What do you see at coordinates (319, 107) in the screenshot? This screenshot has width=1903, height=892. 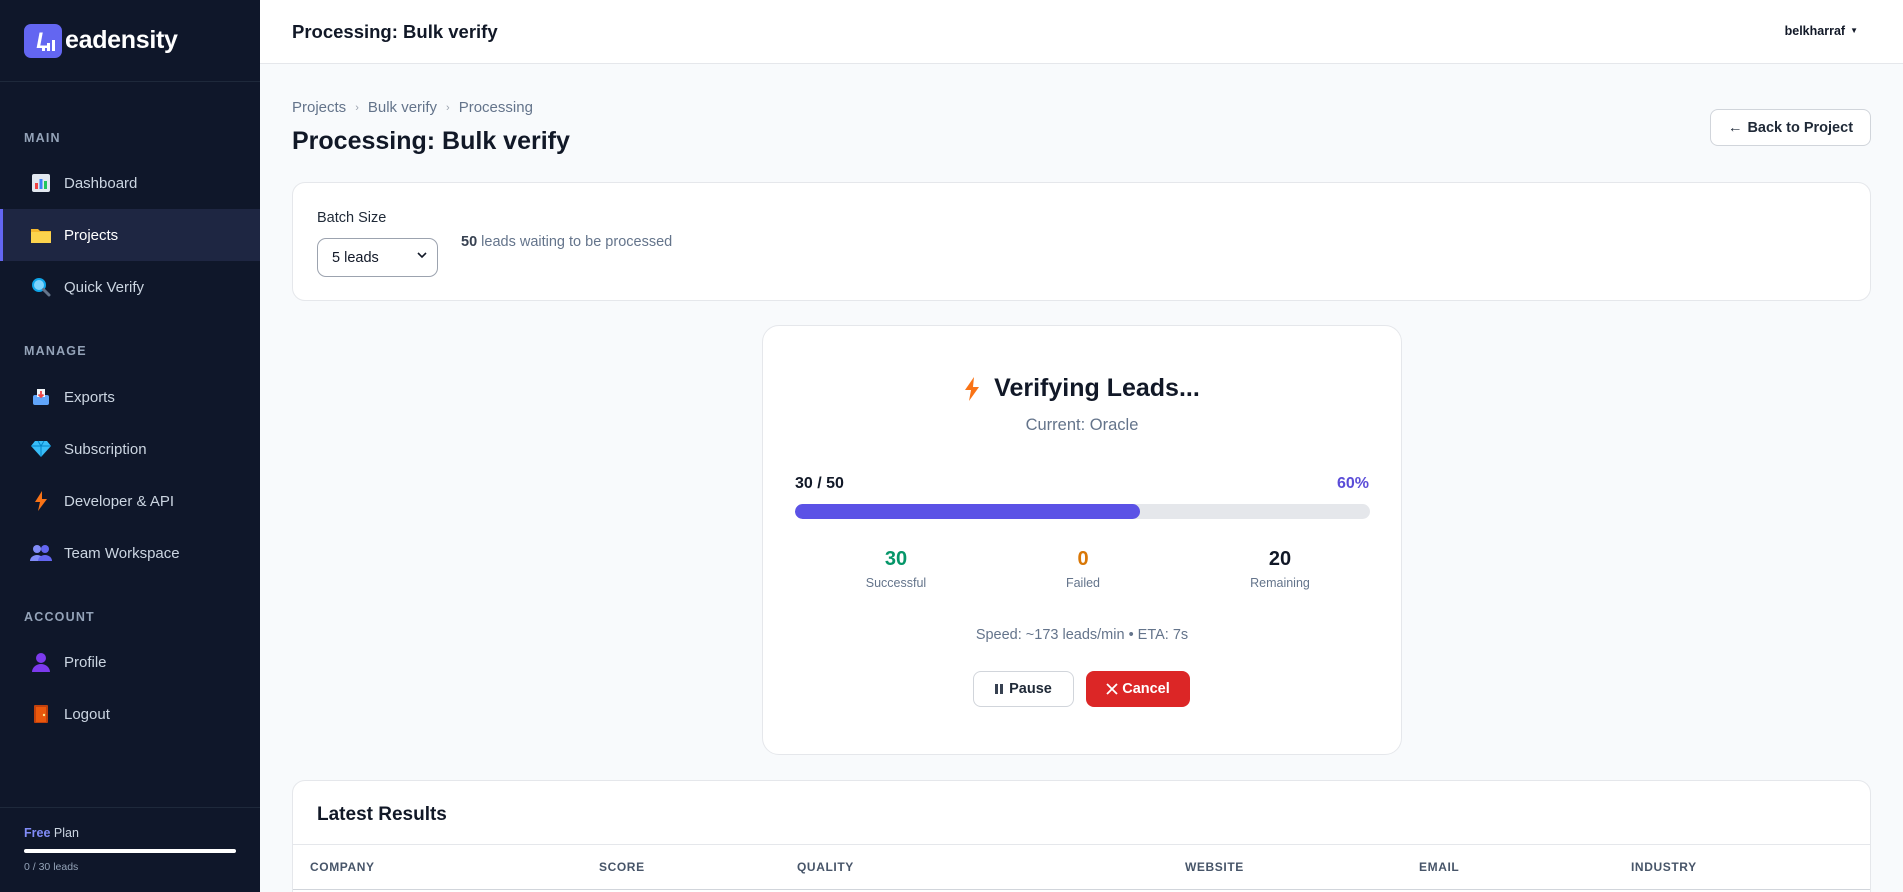 I see `breadcrumb-projects: Projects` at bounding box center [319, 107].